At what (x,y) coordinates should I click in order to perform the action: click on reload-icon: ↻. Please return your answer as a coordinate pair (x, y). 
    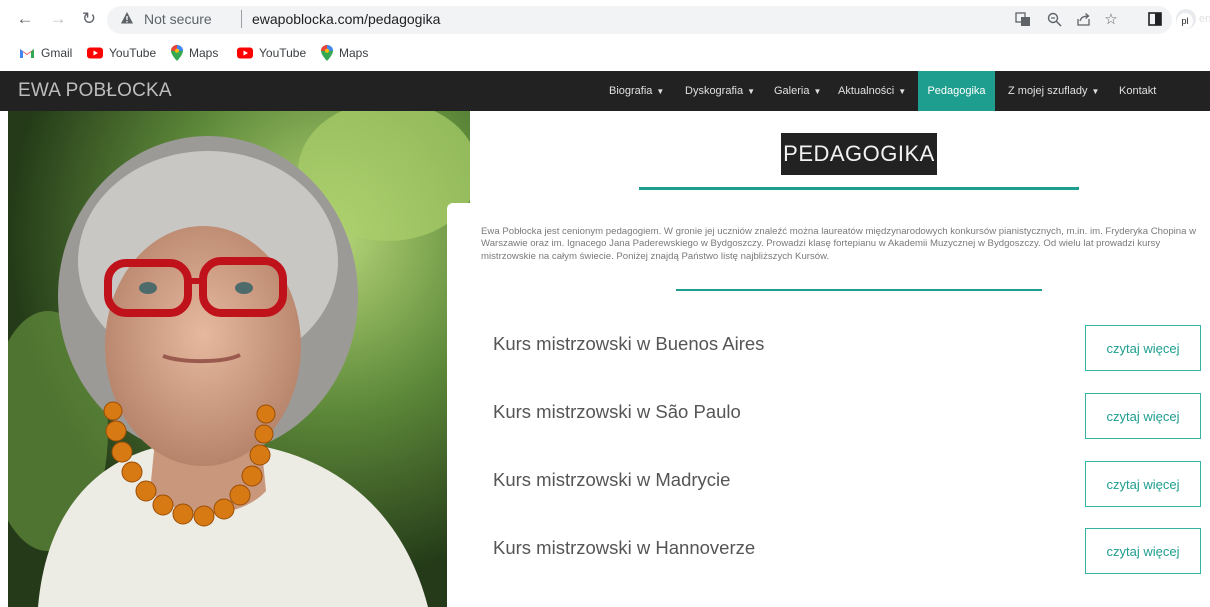
    Looking at the image, I should click on (89, 19).